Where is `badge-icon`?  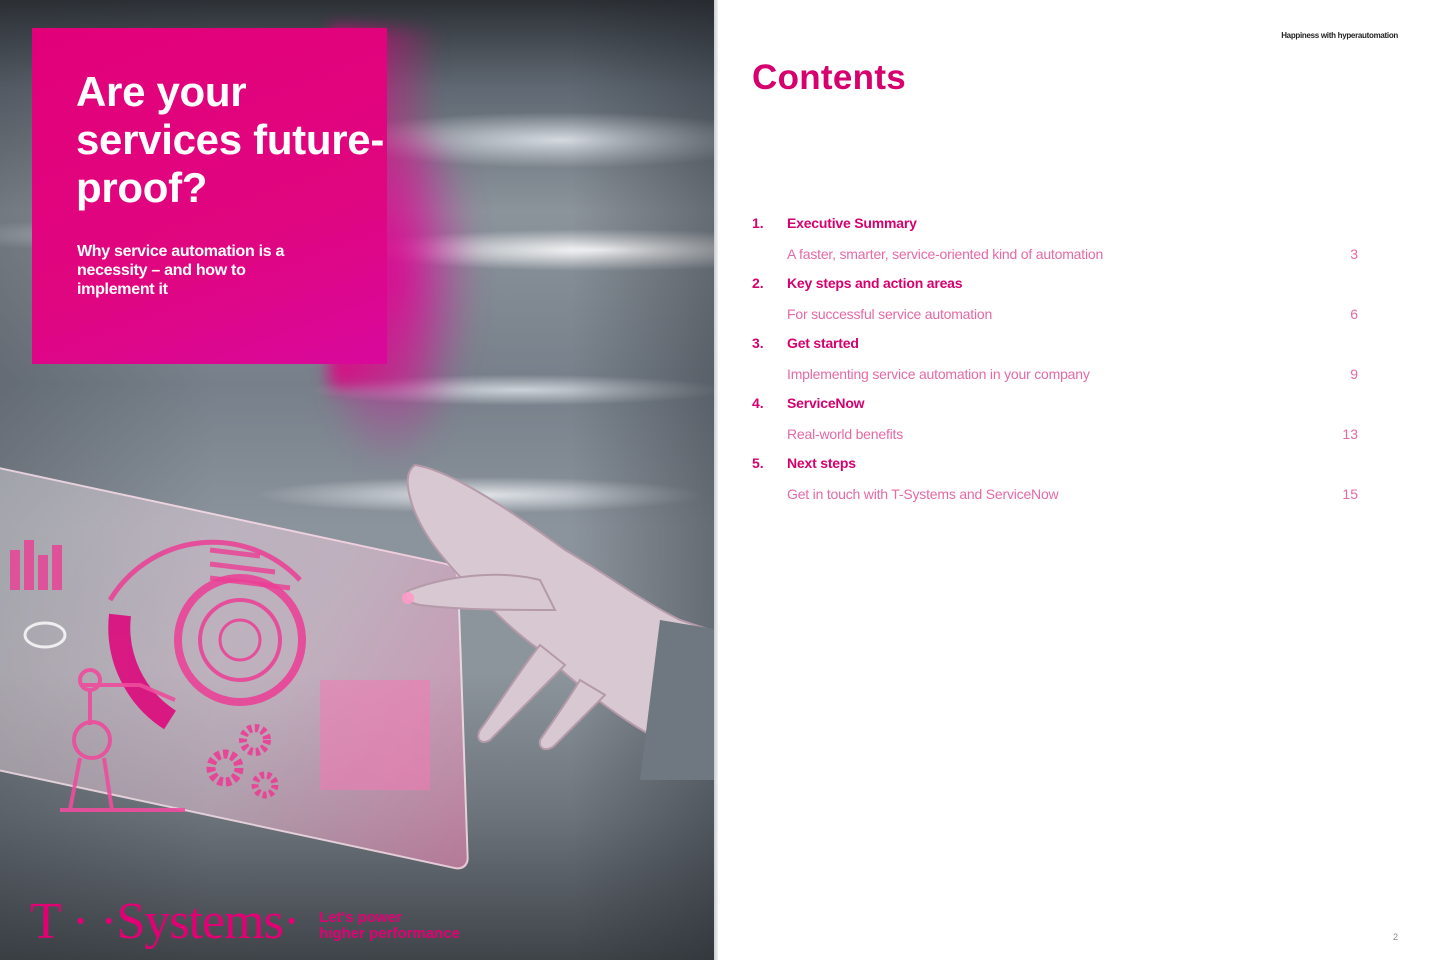 badge-icon is located at coordinates (45, 635).